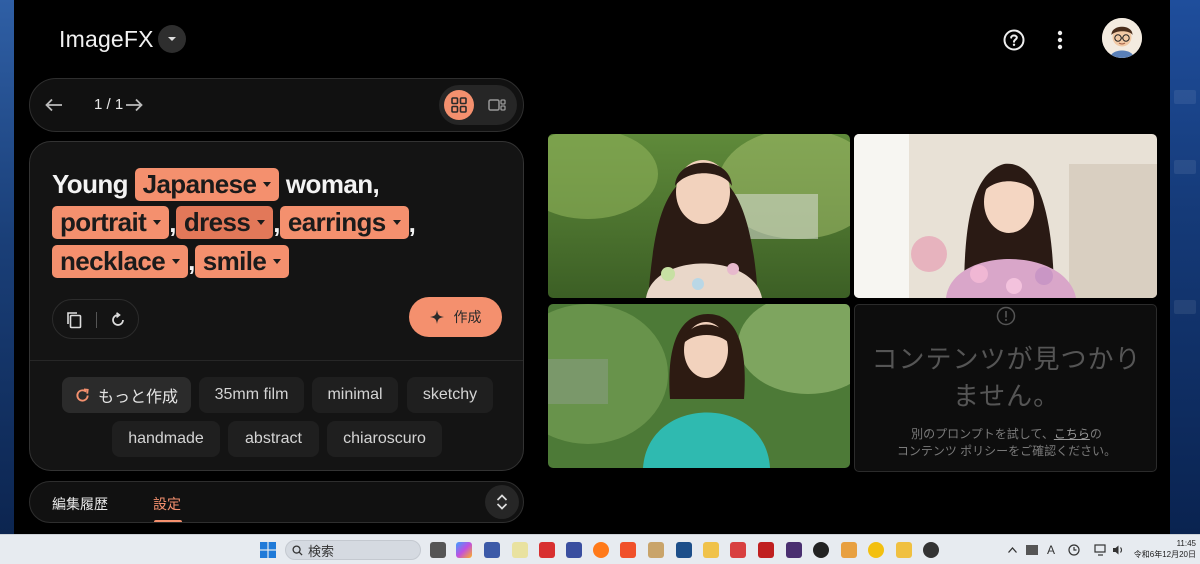 This screenshot has width=1200, height=564. What do you see at coordinates (329, 183) in the screenshot?
I see `prompt-text: woman,` at bounding box center [329, 183].